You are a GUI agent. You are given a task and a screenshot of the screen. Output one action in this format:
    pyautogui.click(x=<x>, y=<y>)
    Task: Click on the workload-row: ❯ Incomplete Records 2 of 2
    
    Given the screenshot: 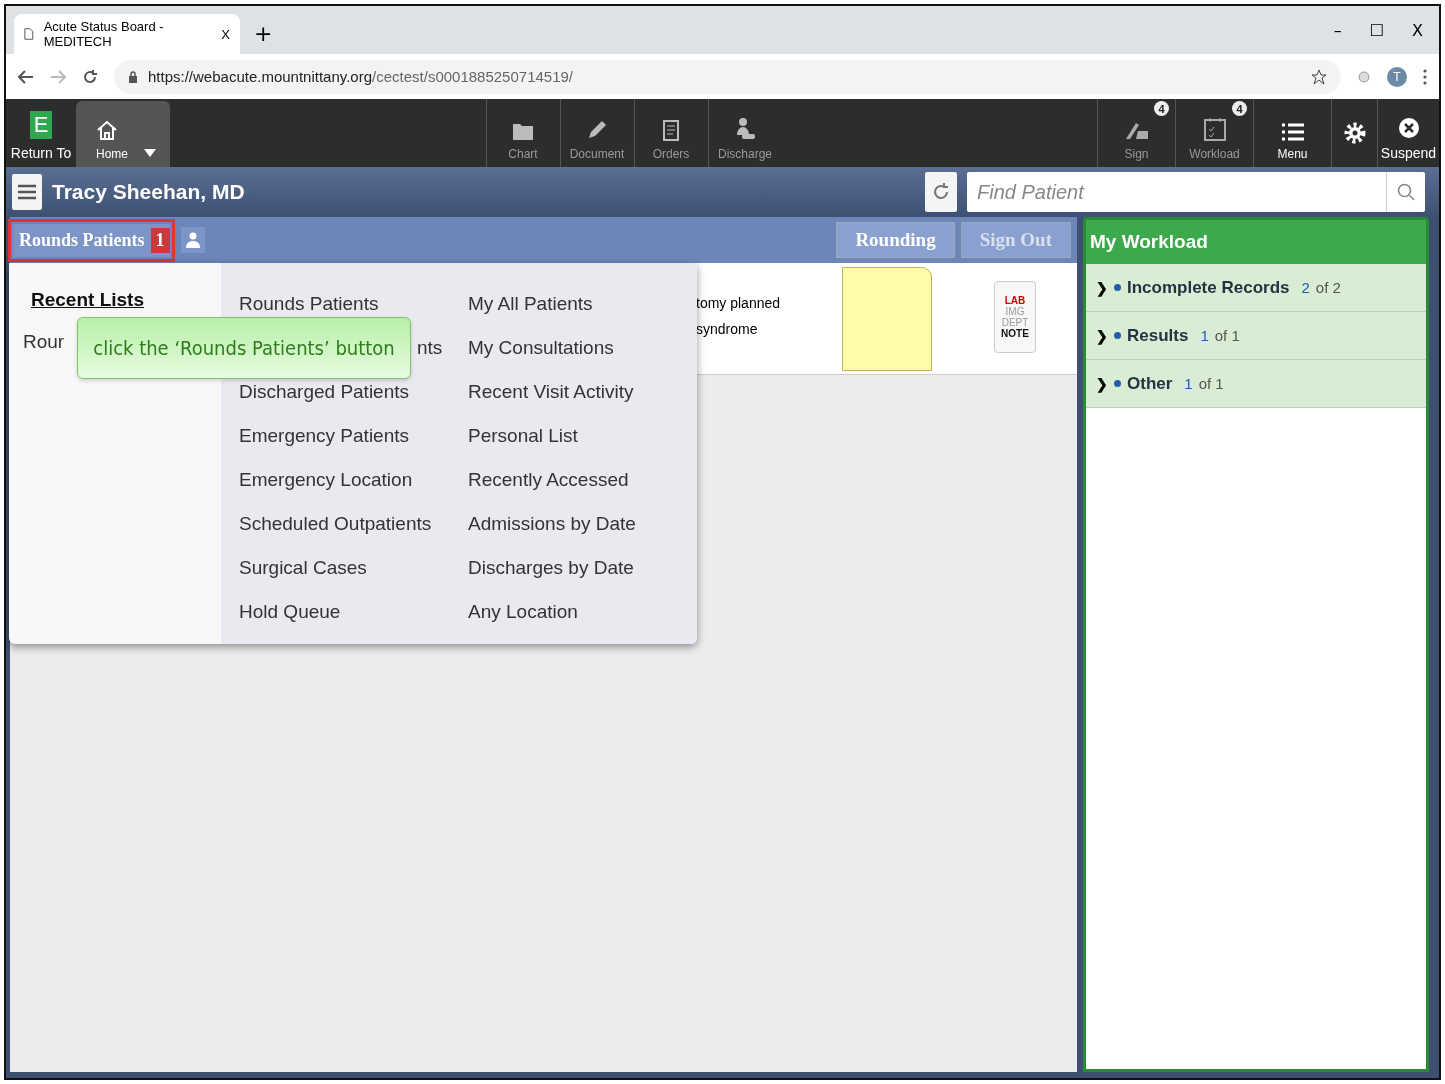 What is the action you would take?
    pyautogui.click(x=1256, y=288)
    